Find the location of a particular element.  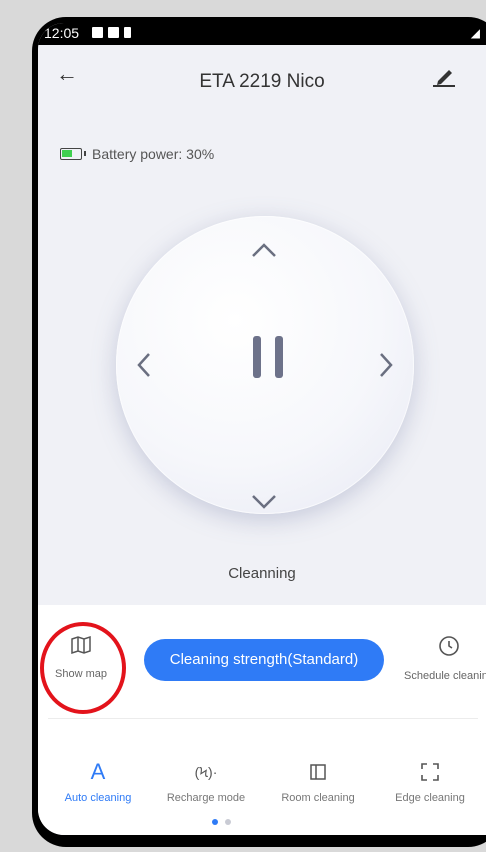

cleaning-strength-button: Cleaning strength(Standard) is located at coordinates (264, 660).